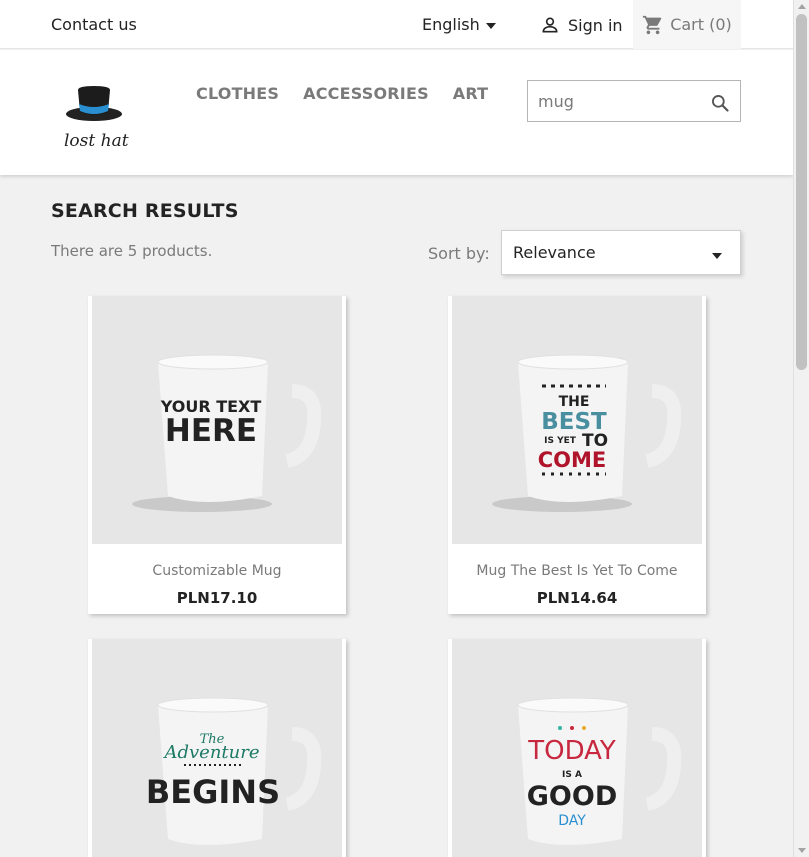 This screenshot has height=857, width=809. I want to click on cart-button: Cart (0), so click(687, 24).